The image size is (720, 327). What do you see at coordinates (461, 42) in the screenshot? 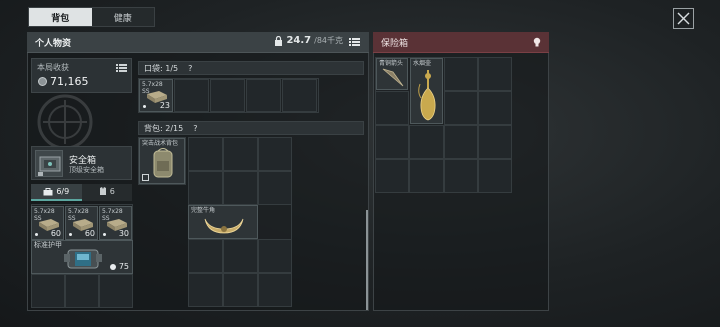
I see `vault-header: 保险箱` at bounding box center [461, 42].